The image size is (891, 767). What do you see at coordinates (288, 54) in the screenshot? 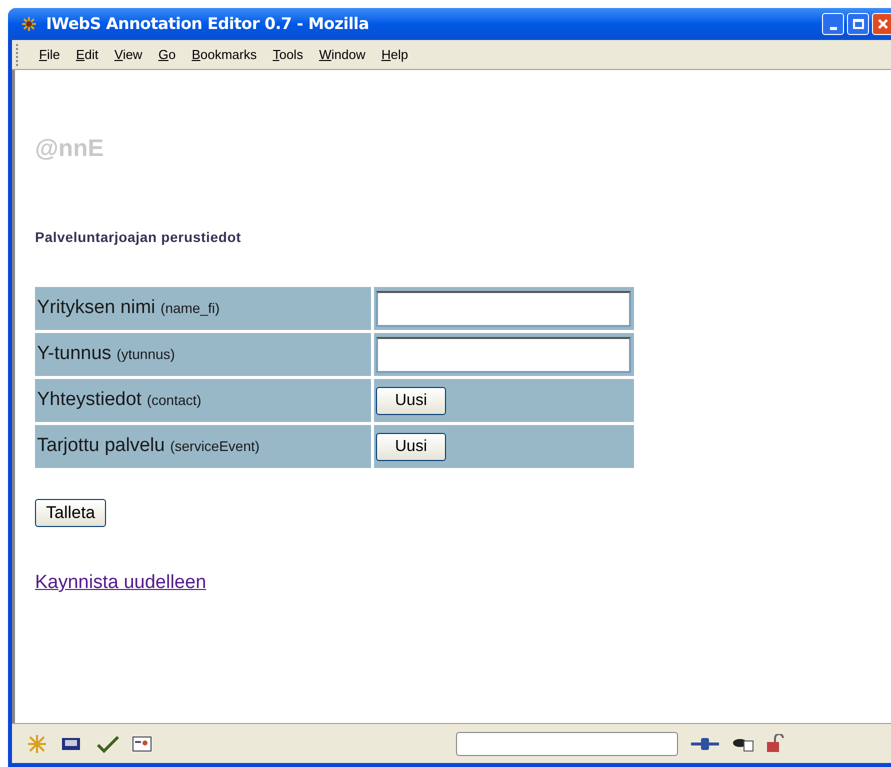
I see `menu-item: Tools` at bounding box center [288, 54].